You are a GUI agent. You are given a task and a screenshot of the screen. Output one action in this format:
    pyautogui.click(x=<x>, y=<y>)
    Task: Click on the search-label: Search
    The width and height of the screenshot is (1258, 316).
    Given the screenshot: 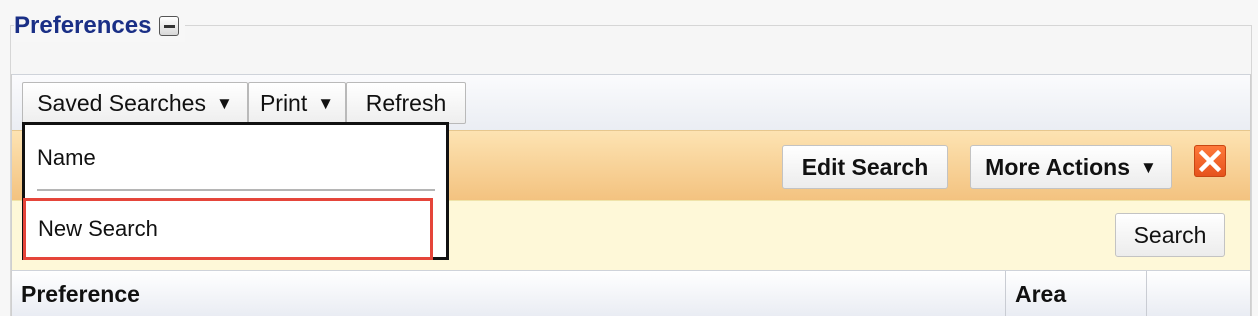 What is the action you would take?
    pyautogui.click(x=1170, y=234)
    